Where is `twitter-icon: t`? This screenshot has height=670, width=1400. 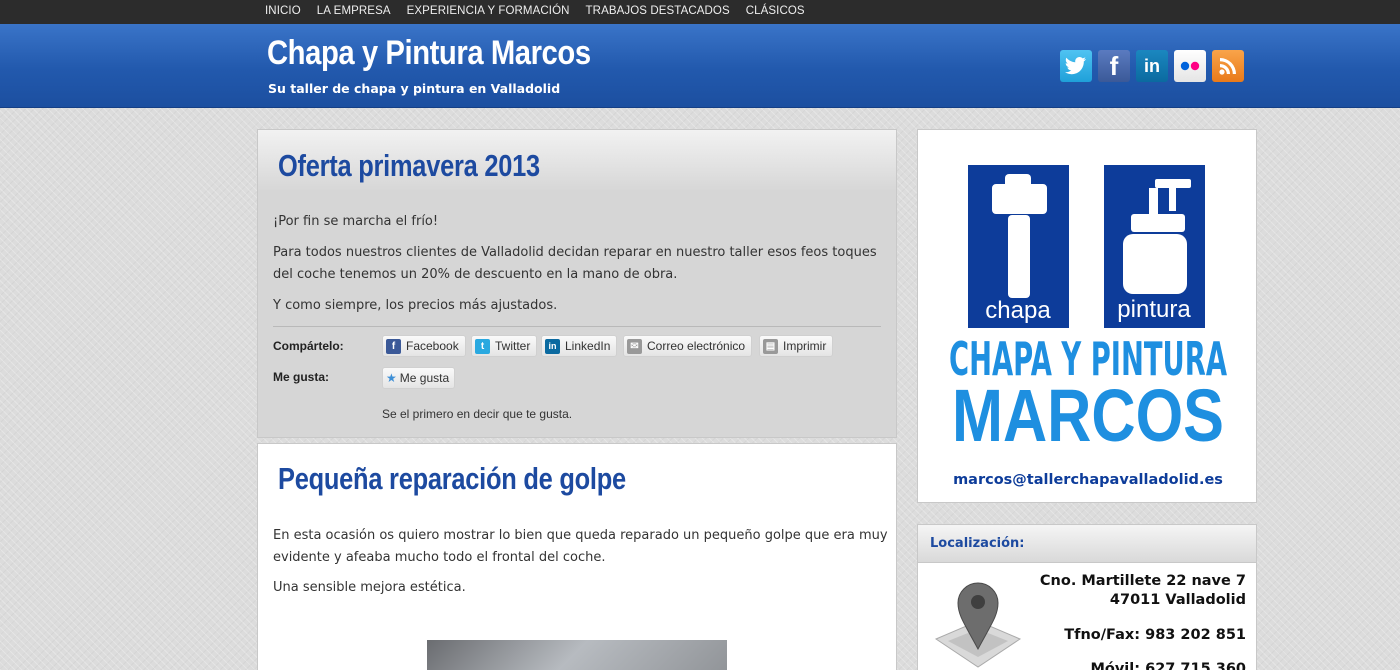
twitter-icon: t is located at coordinates (482, 346).